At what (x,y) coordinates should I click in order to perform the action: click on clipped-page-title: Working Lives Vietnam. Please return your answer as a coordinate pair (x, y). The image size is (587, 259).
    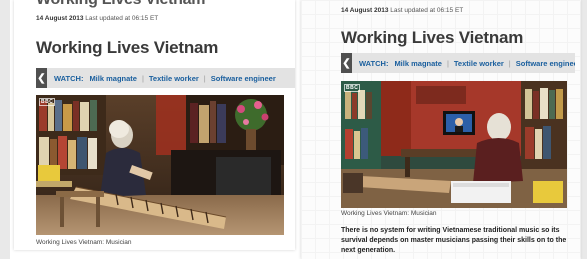
    Looking at the image, I should click on (120, 4).